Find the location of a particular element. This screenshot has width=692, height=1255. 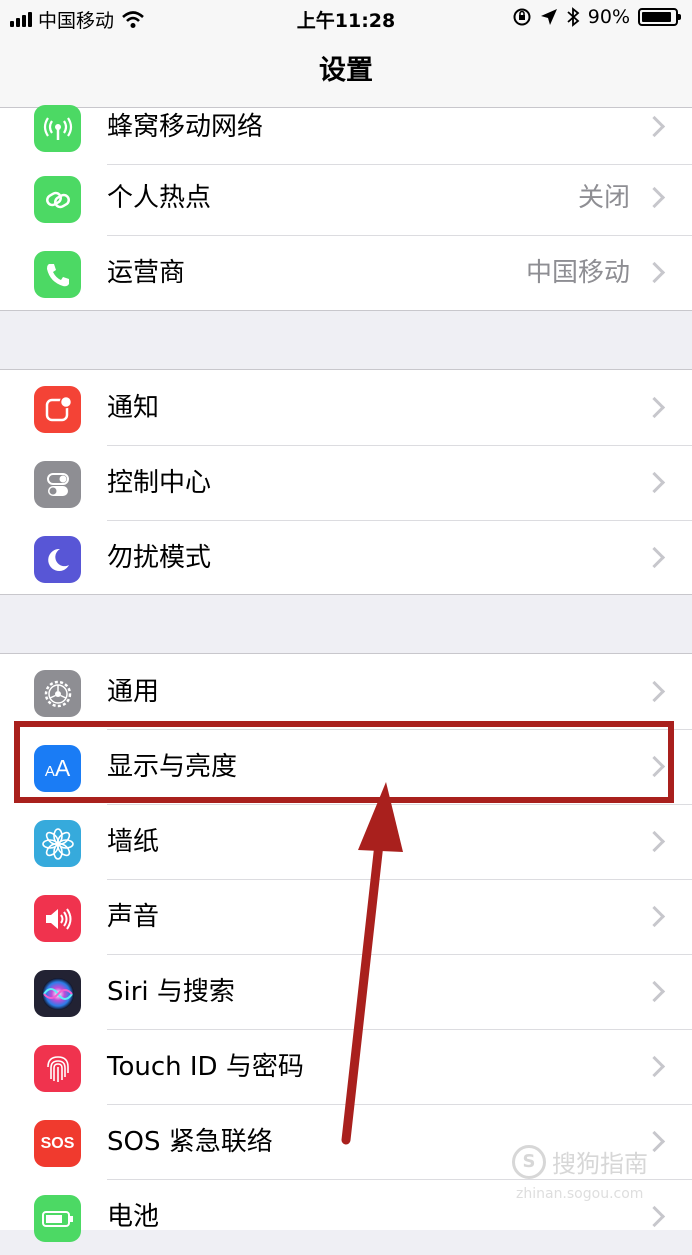

watermark-text: 搜狗指南 is located at coordinates (600, 1164).